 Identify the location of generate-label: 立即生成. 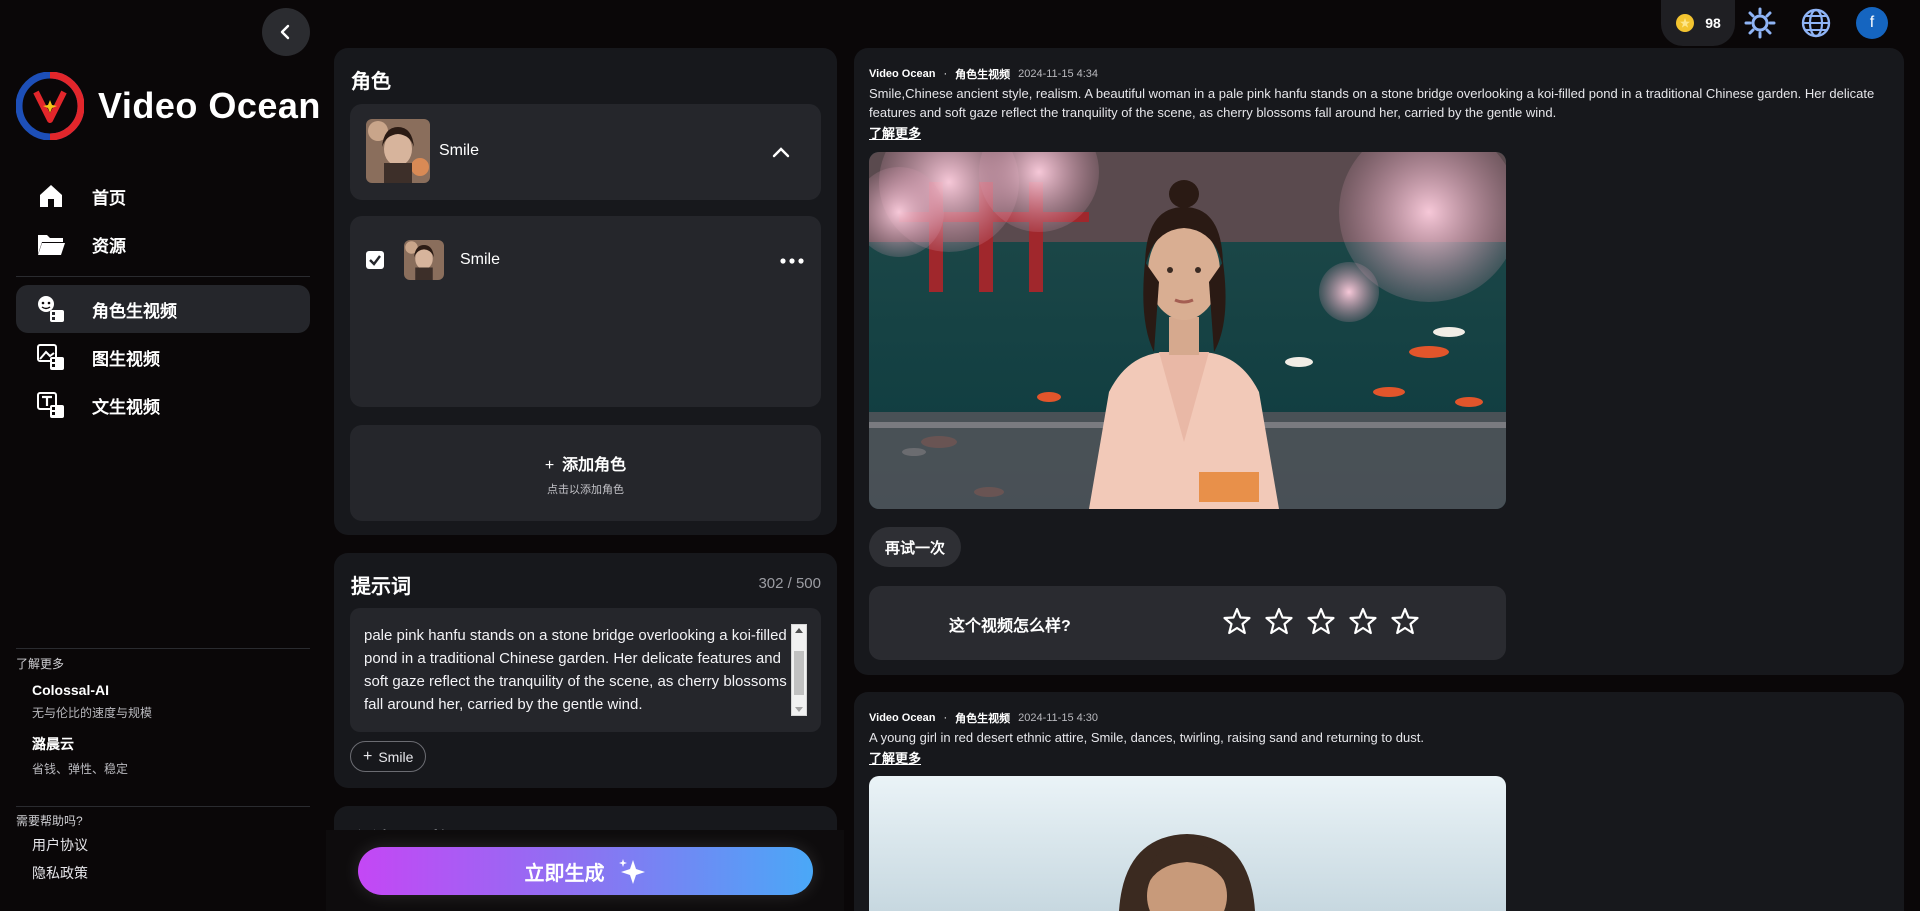
(564, 873).